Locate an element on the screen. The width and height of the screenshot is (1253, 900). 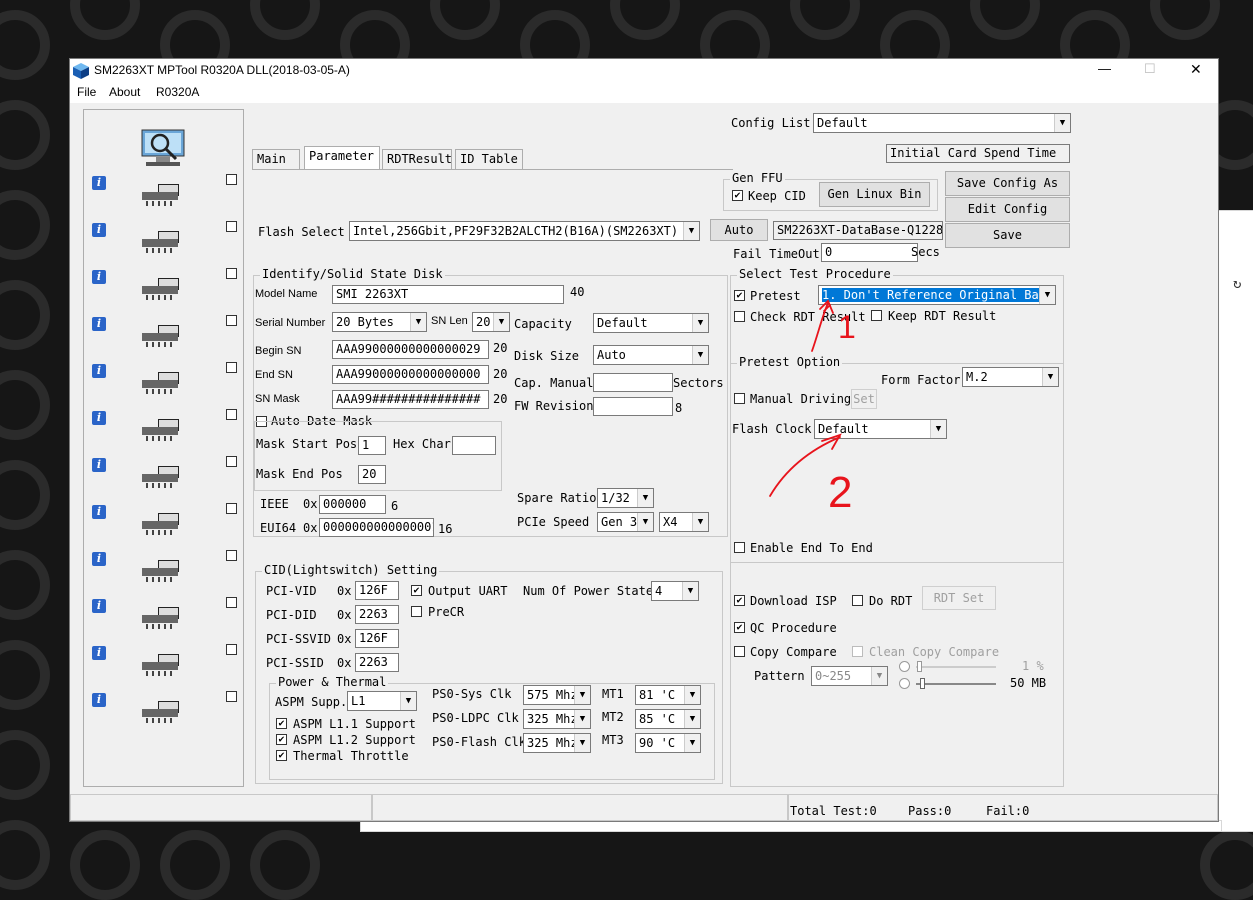
refresh-icon: ↻ is located at coordinates (1237, 284).